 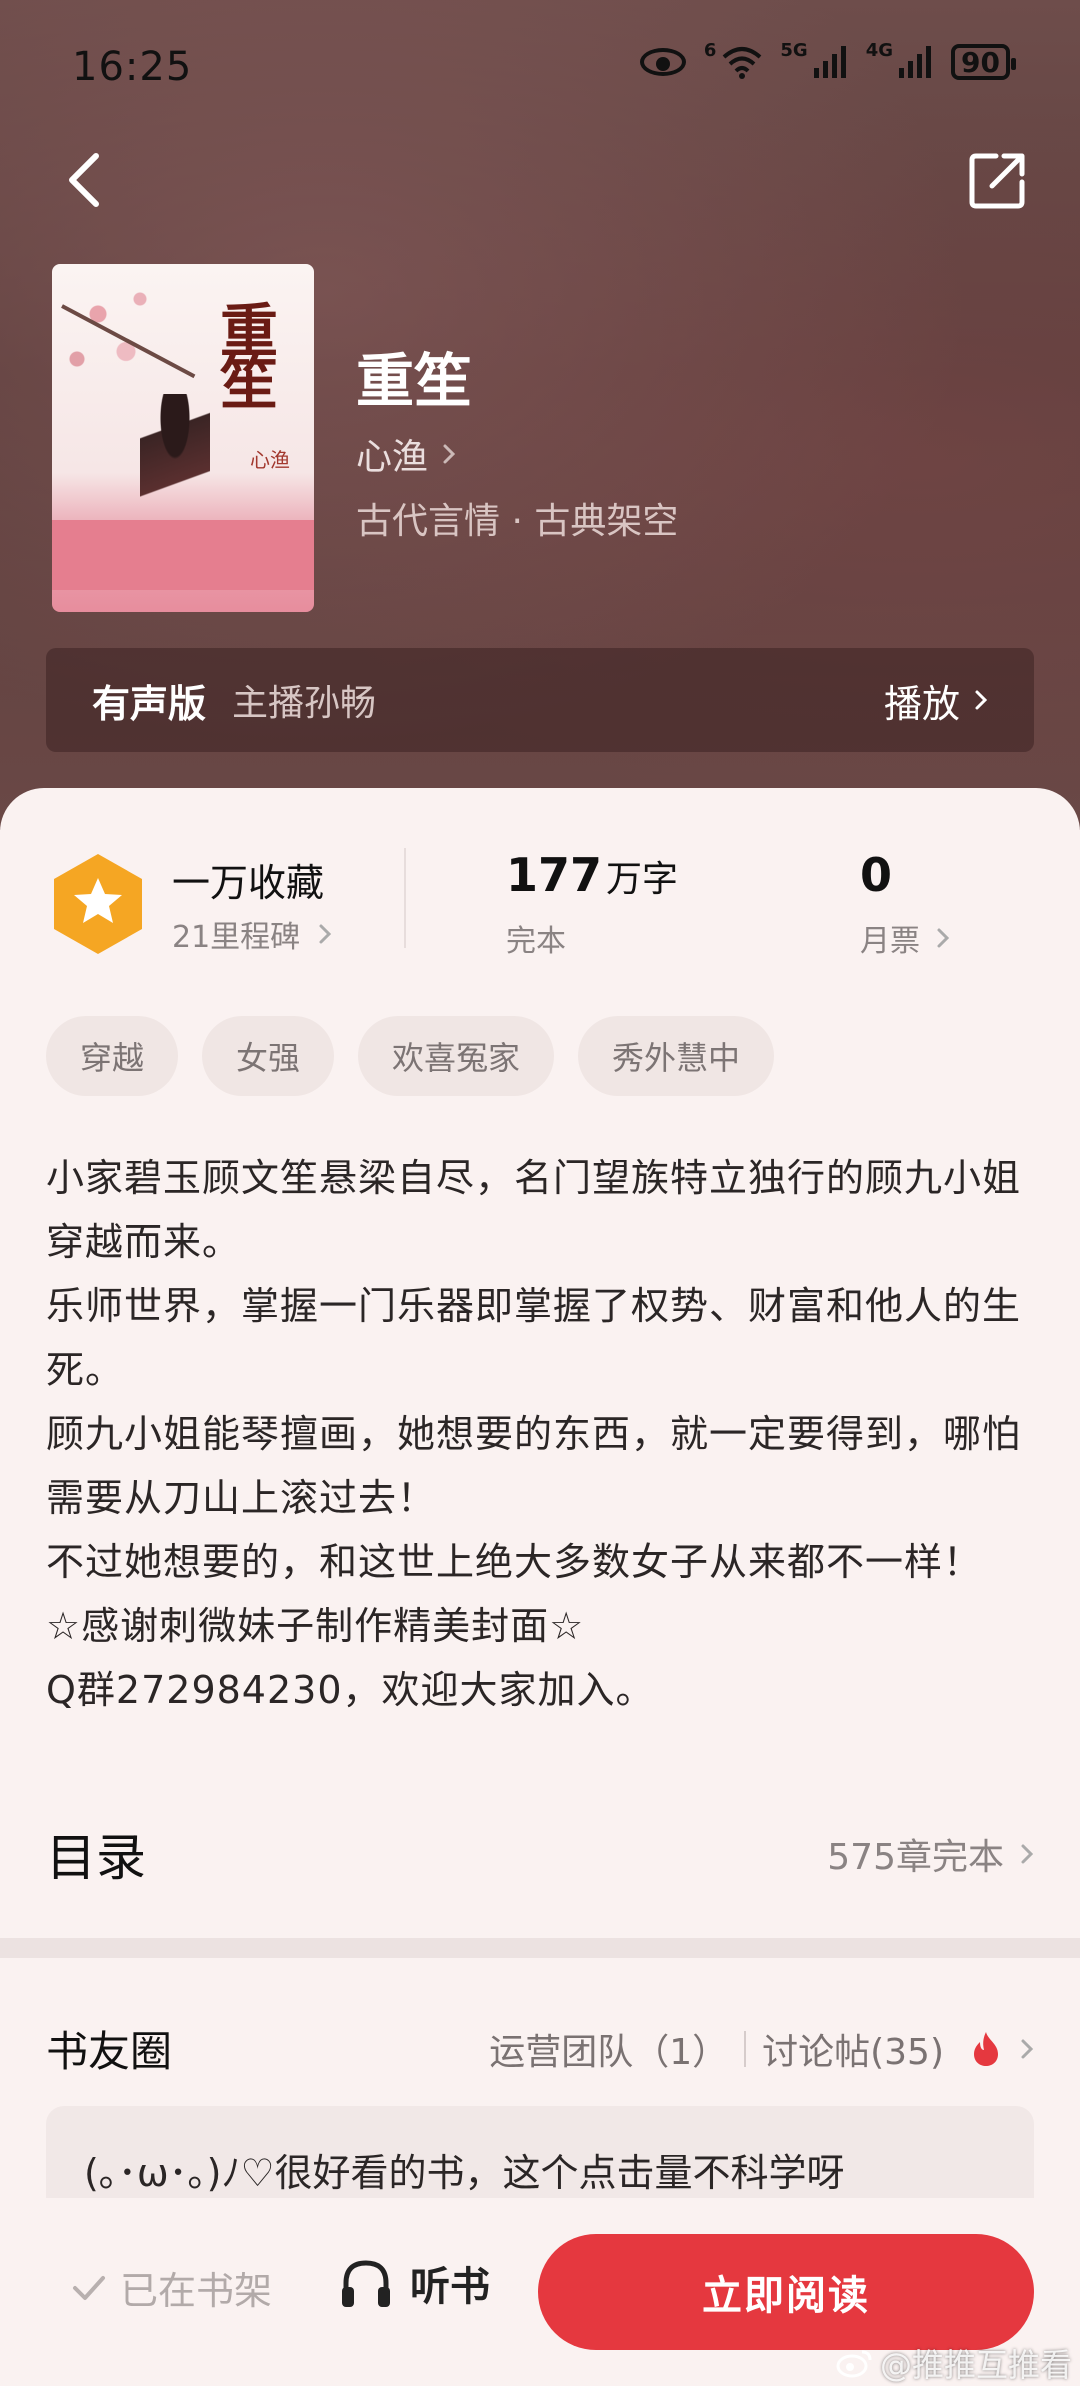 I want to click on watermark: @推推互推看, so click(x=954, y=2363).